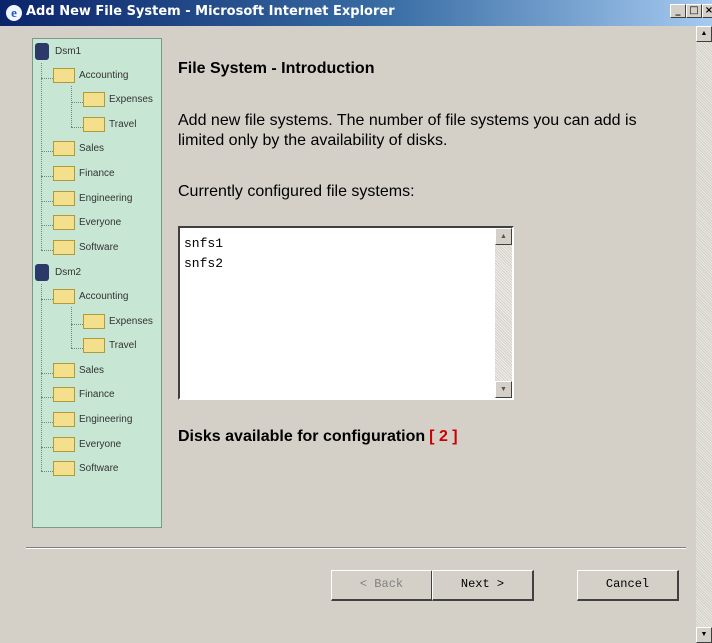 This screenshot has height=643, width=712. I want to click on cancel-button: Cancel, so click(628, 585).